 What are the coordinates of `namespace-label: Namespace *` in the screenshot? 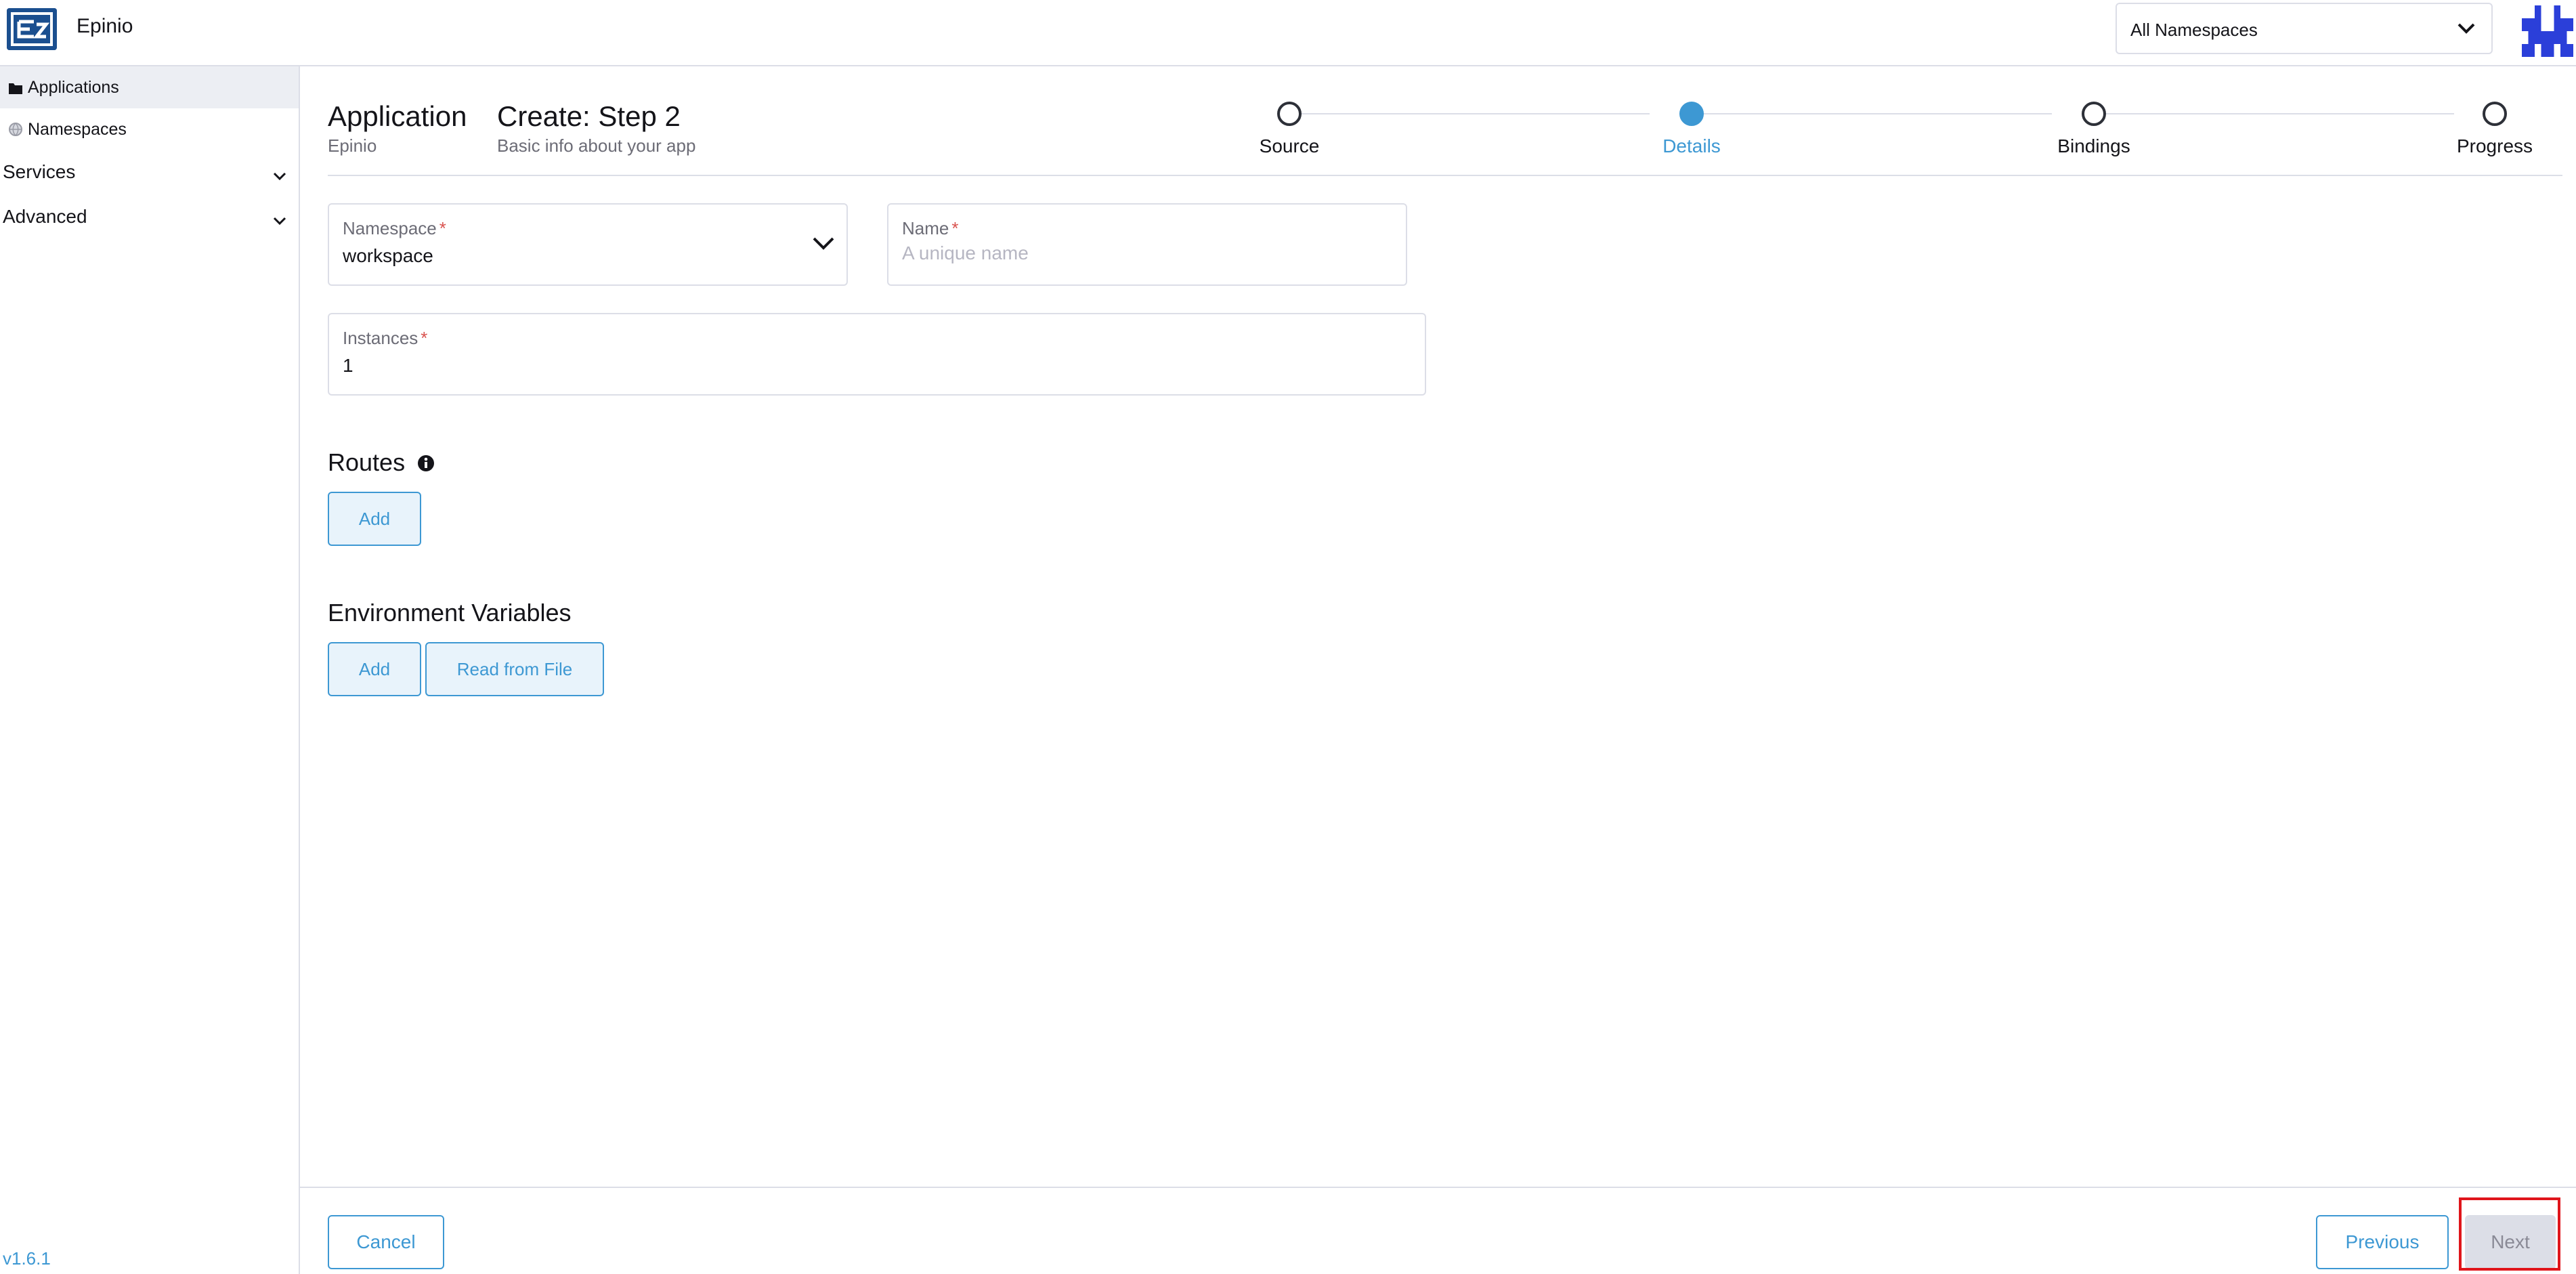 It's located at (394, 228).